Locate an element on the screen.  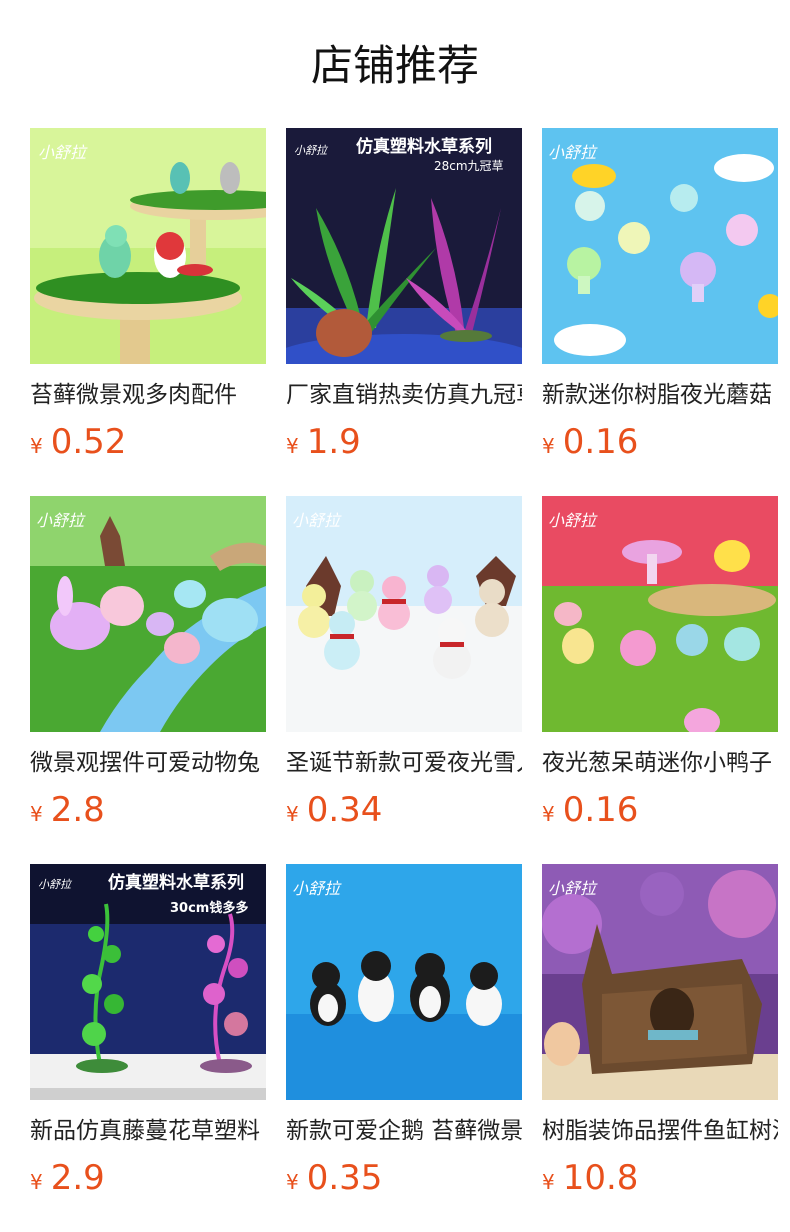
aquarium-plant-image: 小舒拉 仿真塑料水草系列 28cm九冠草 is located at coordinates (404, 246).